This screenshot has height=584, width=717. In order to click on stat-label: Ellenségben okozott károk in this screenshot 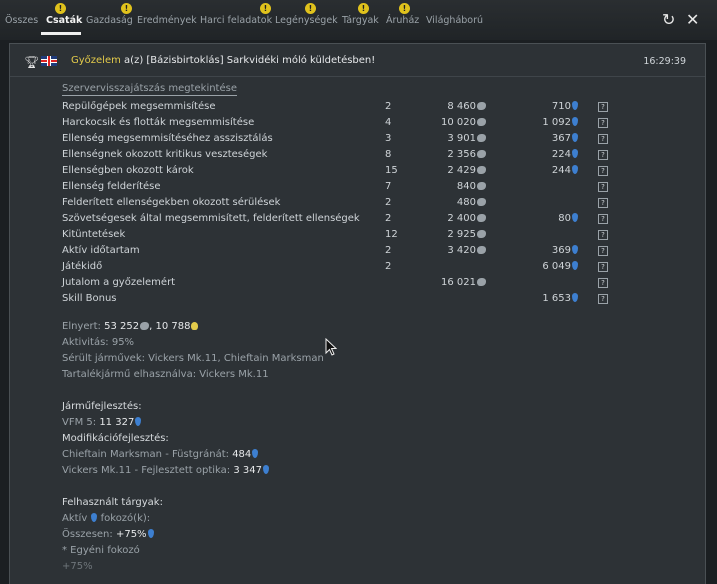, I will do `click(128, 170)`.